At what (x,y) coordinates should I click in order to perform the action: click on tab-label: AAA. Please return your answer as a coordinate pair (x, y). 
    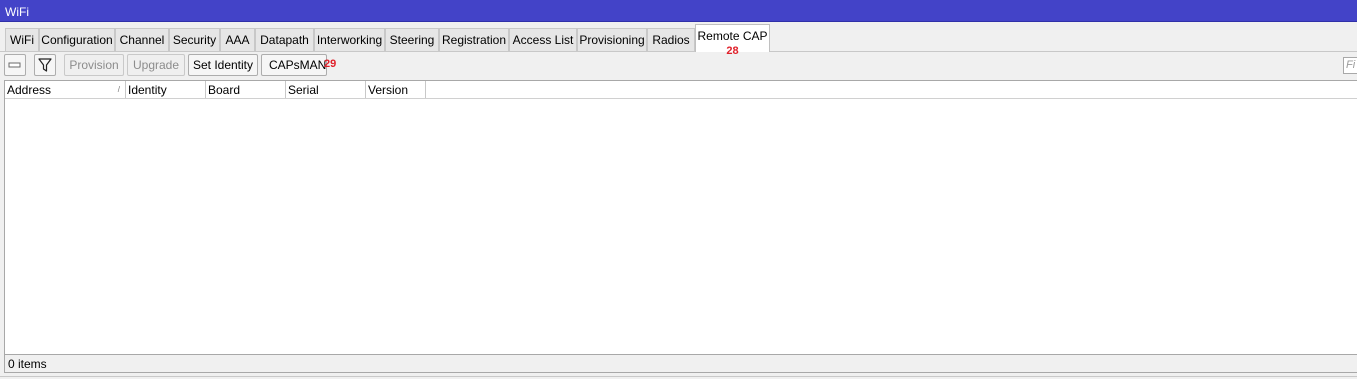
    Looking at the image, I should click on (237, 40).